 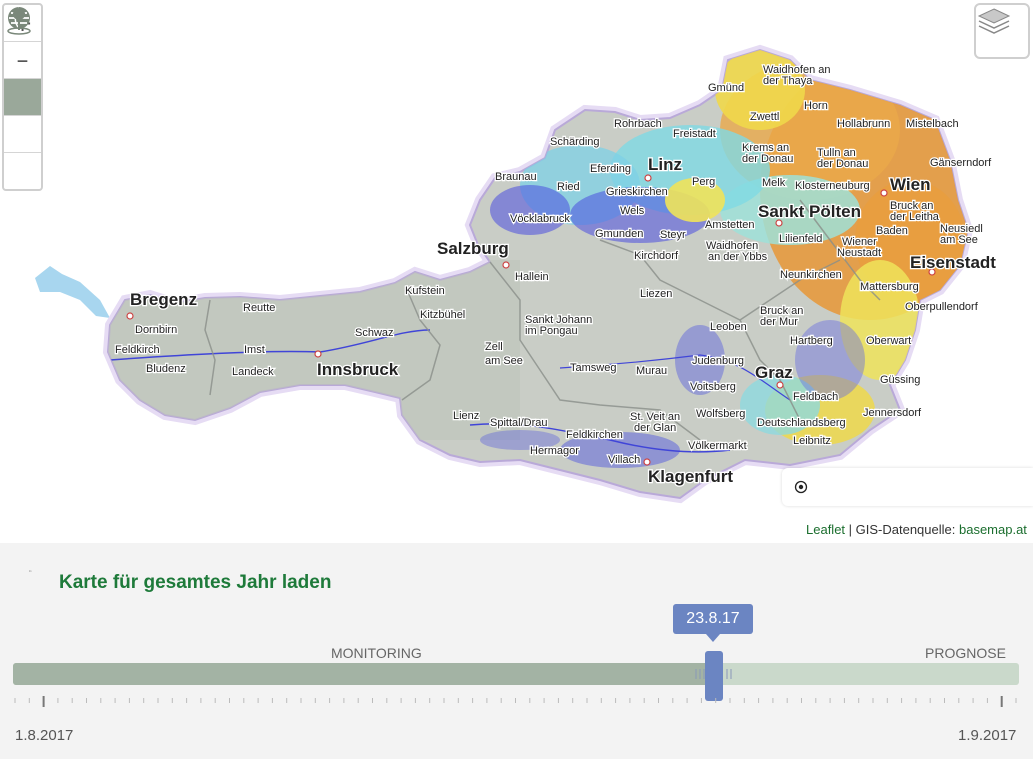 I want to click on loading-indicator-icon: “, so click(x=30, y=573).